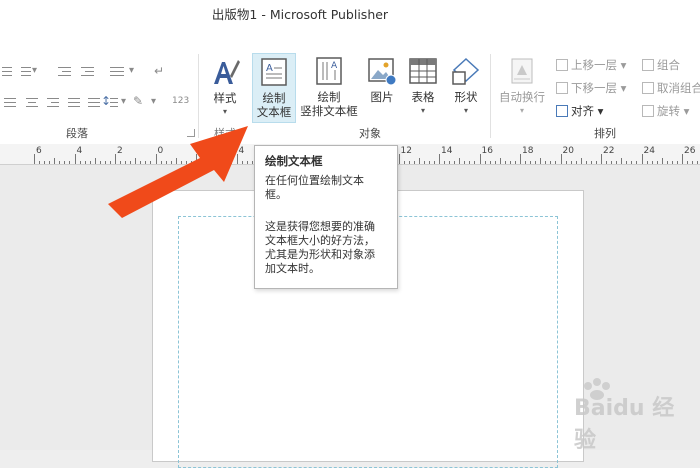 This screenshot has width=700, height=468. I want to click on tooltip-line: 这是获得您想要的准确, so click(320, 226).